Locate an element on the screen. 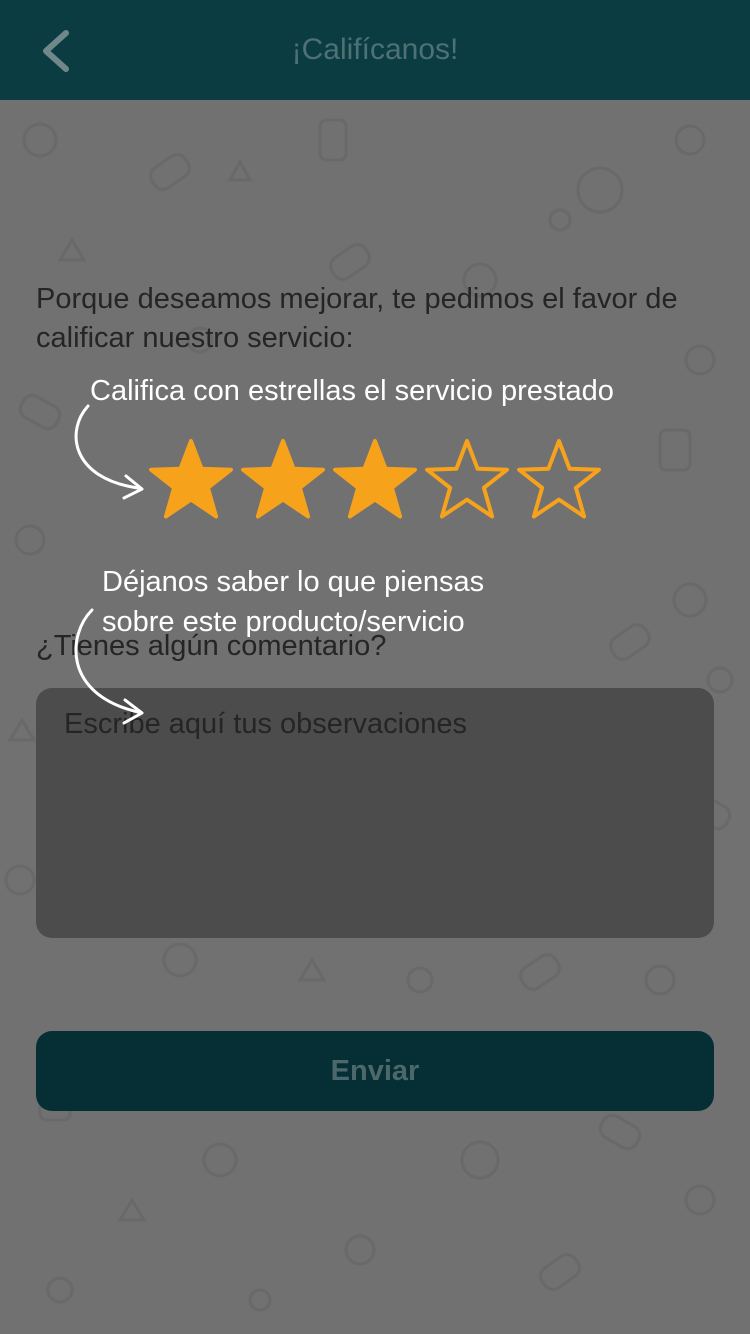  page-title: ¡Califícanos! is located at coordinates (375, 49).